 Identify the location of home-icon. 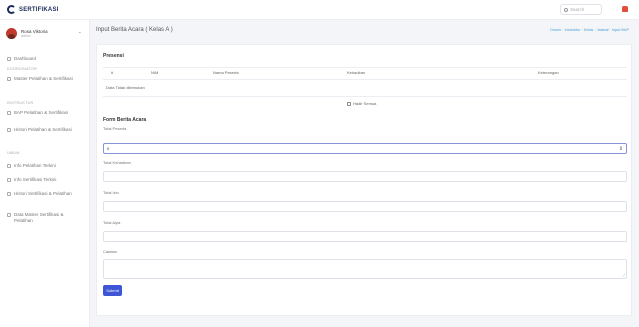
(9, 59).